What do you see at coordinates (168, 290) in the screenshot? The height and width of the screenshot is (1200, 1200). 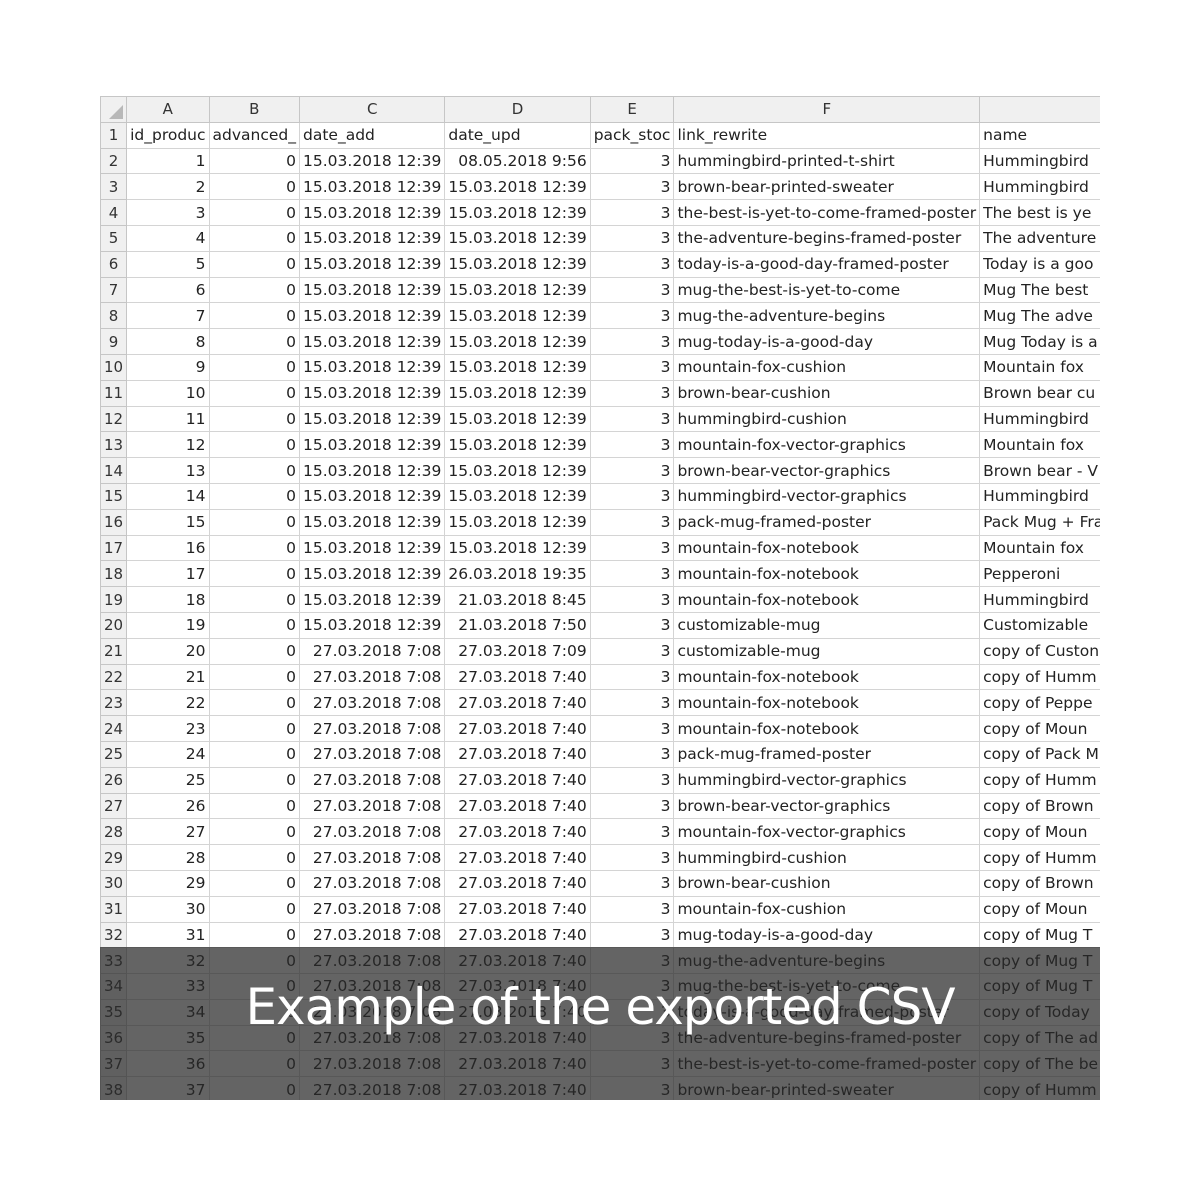 I see `cell-id-product: 6` at bounding box center [168, 290].